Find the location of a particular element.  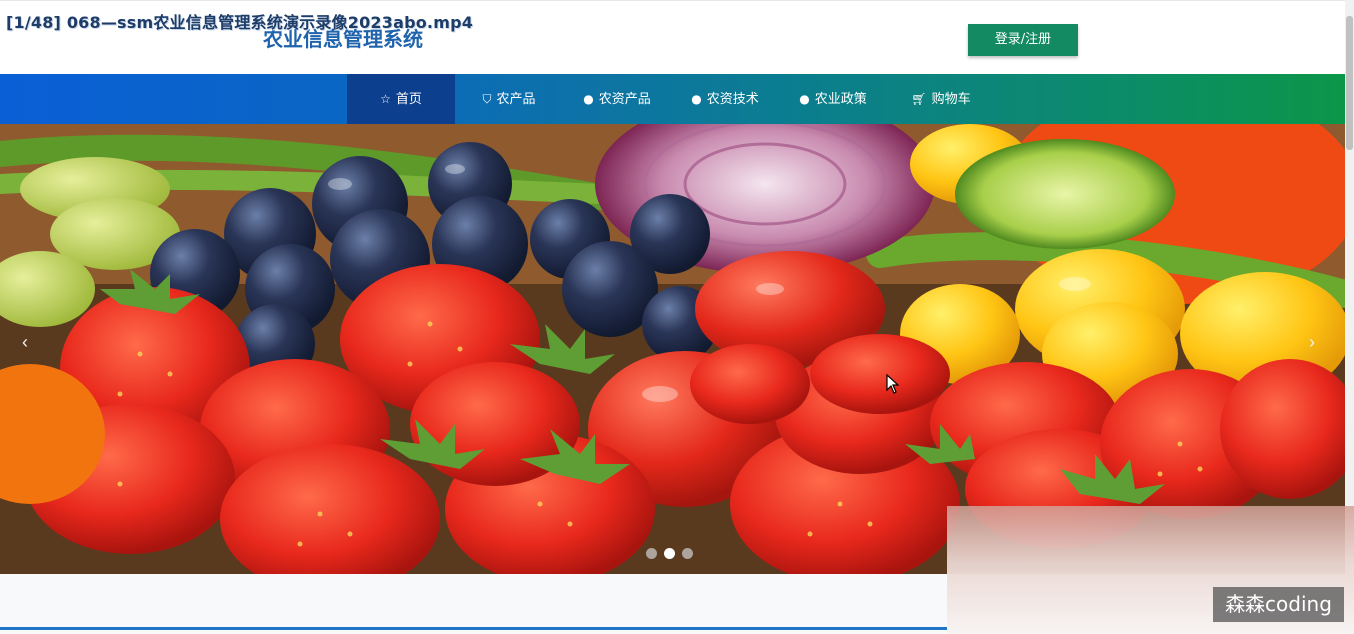

cart-icon: 🛒︎ is located at coordinates (919, 99).